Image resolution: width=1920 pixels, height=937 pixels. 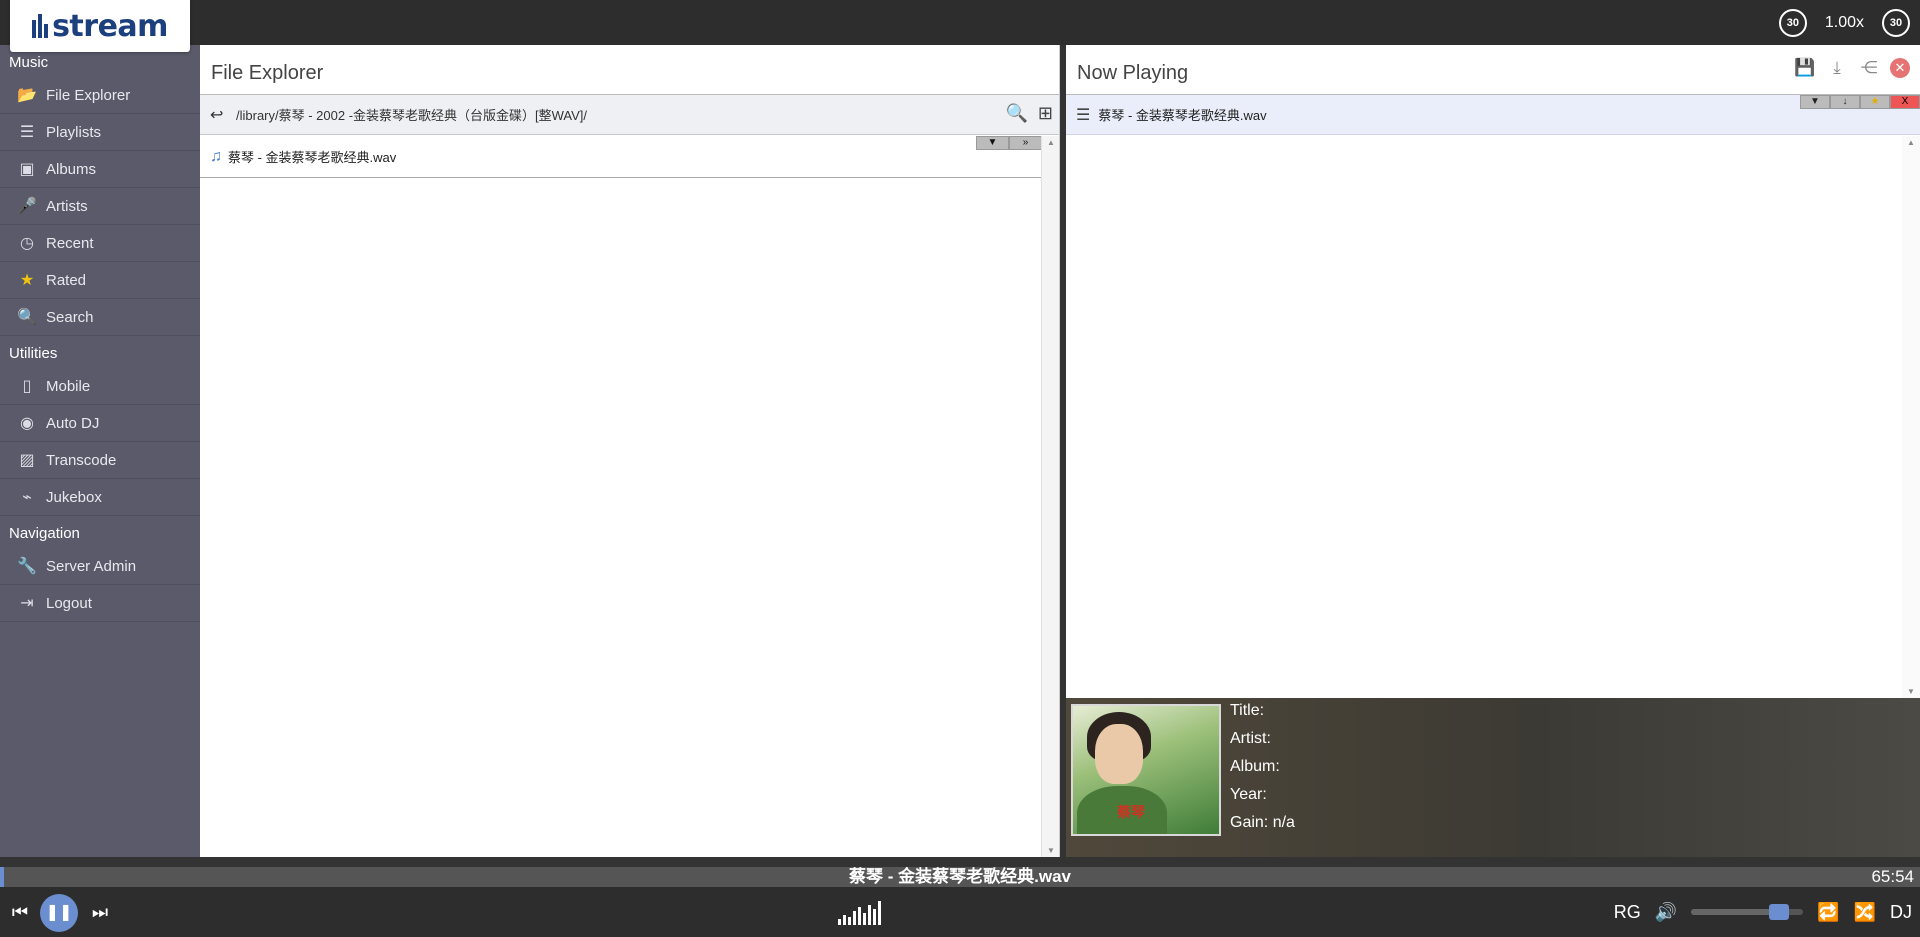 I want to click on sidebar-item-label: Auto DJ, so click(x=73, y=423).